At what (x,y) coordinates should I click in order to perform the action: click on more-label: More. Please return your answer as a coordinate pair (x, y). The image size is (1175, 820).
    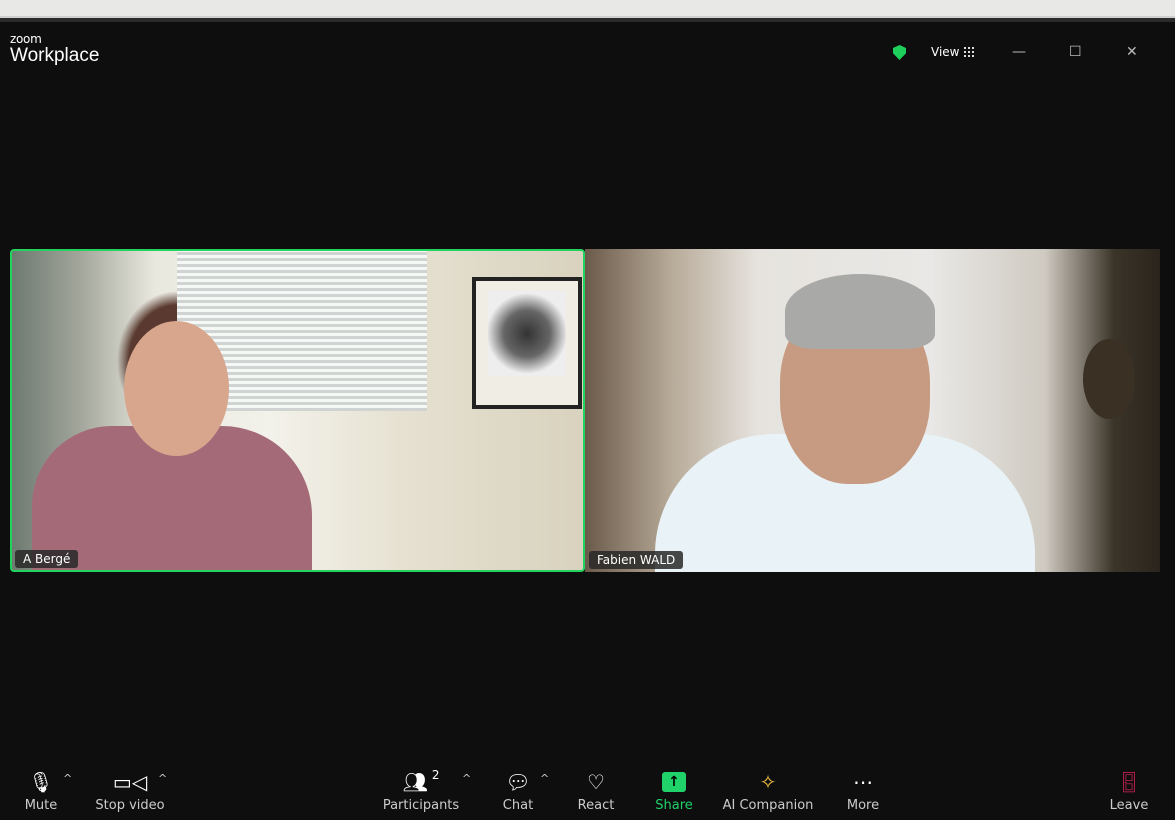
    Looking at the image, I should click on (863, 805).